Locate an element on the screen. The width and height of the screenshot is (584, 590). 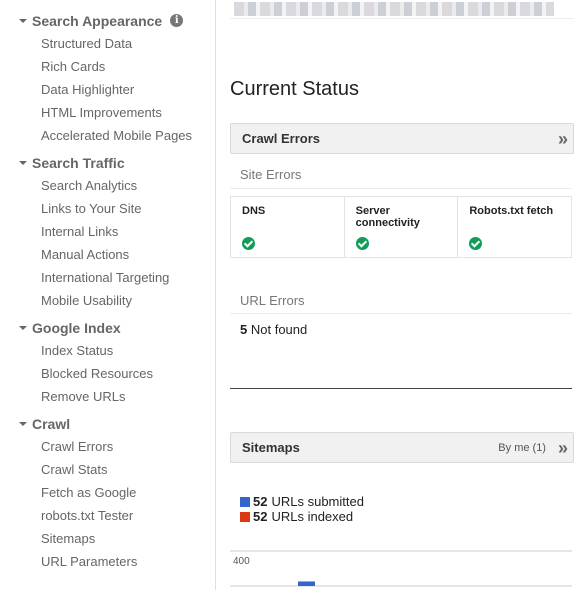
sidebar-item-data-highlighter: Data Highlighter is located at coordinates (107, 89).